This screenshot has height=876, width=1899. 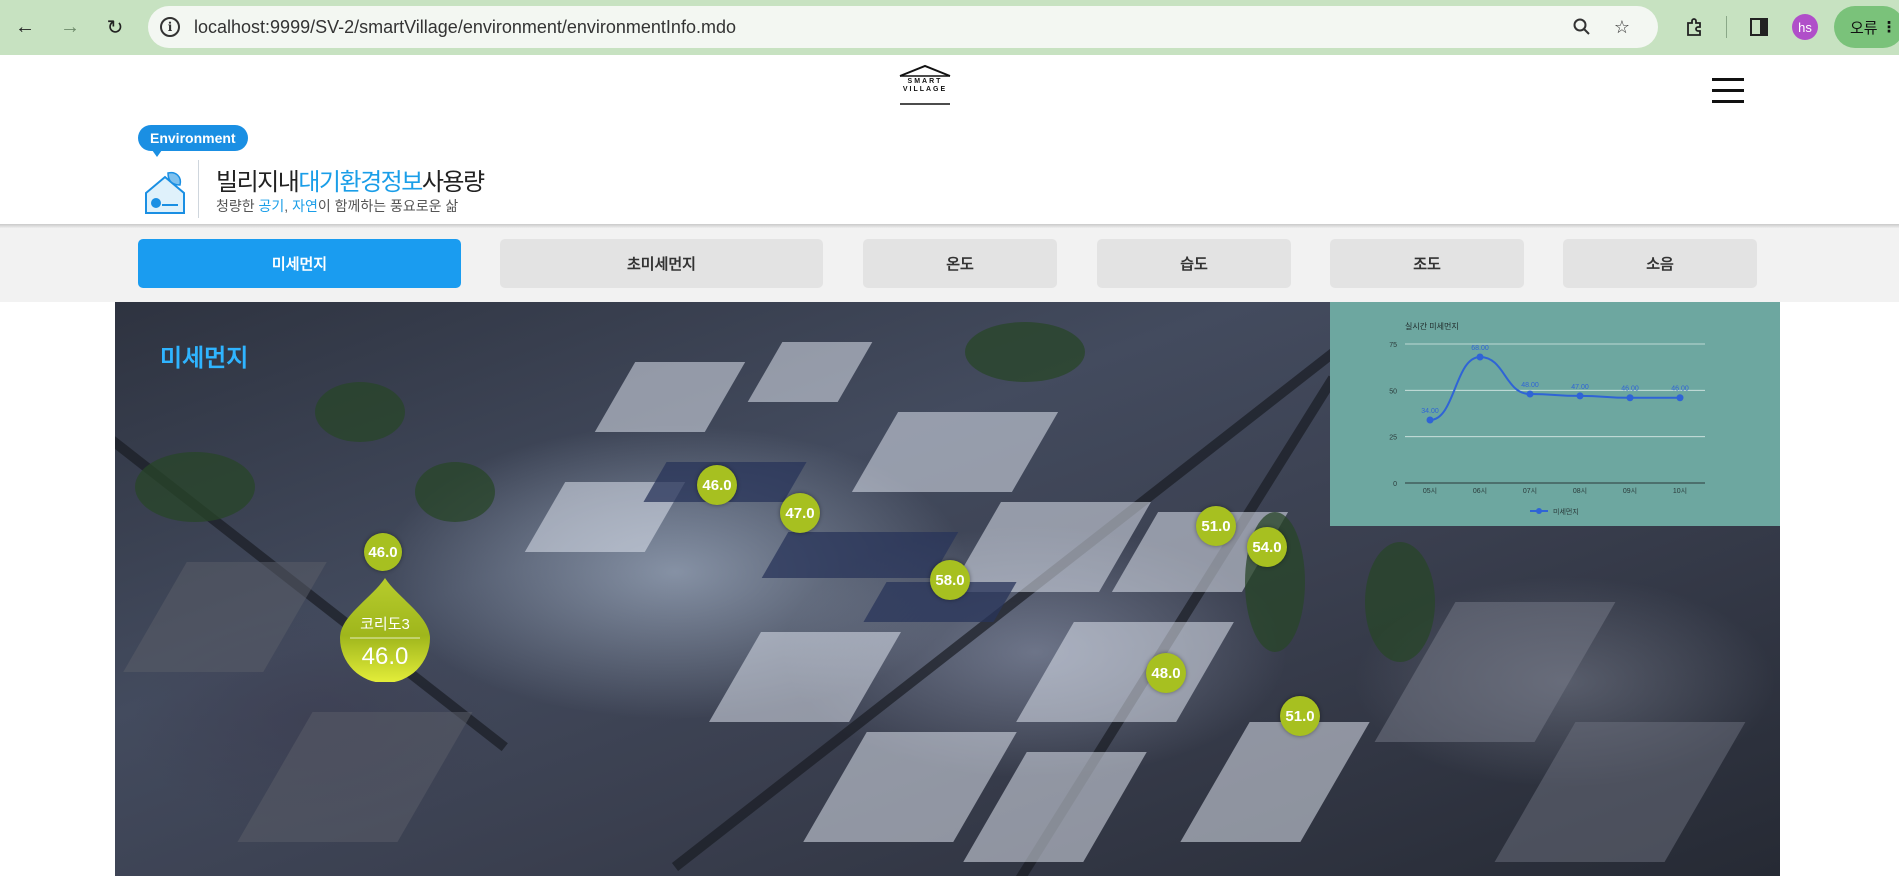 I want to click on sensor-marker: 47.0, so click(x=800, y=513).